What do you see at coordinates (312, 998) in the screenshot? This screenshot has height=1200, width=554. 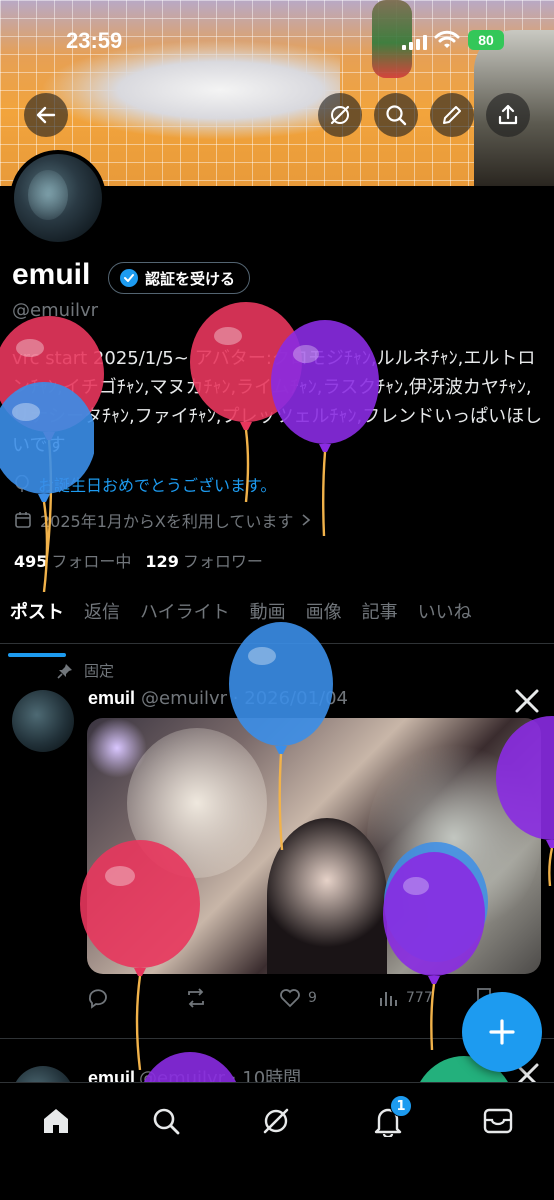 I see `like-count: 9` at bounding box center [312, 998].